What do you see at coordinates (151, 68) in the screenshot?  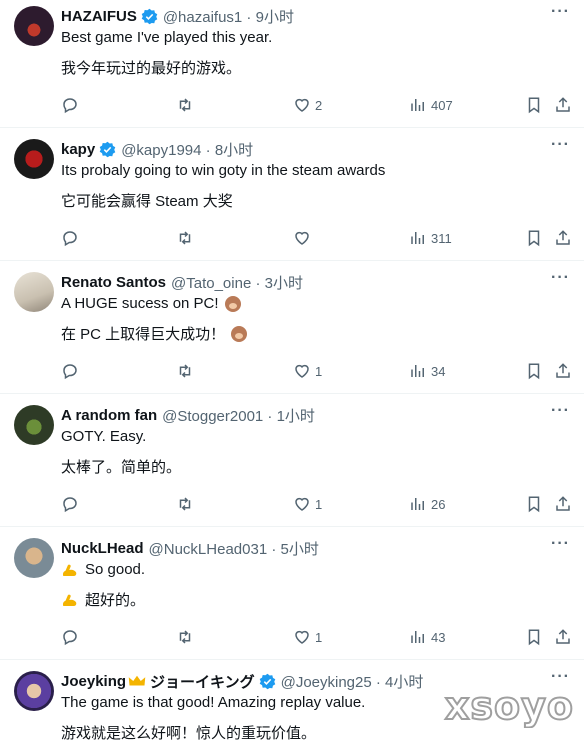 I see `tweet-translation: 我今年玩过的最好的游戏。` at bounding box center [151, 68].